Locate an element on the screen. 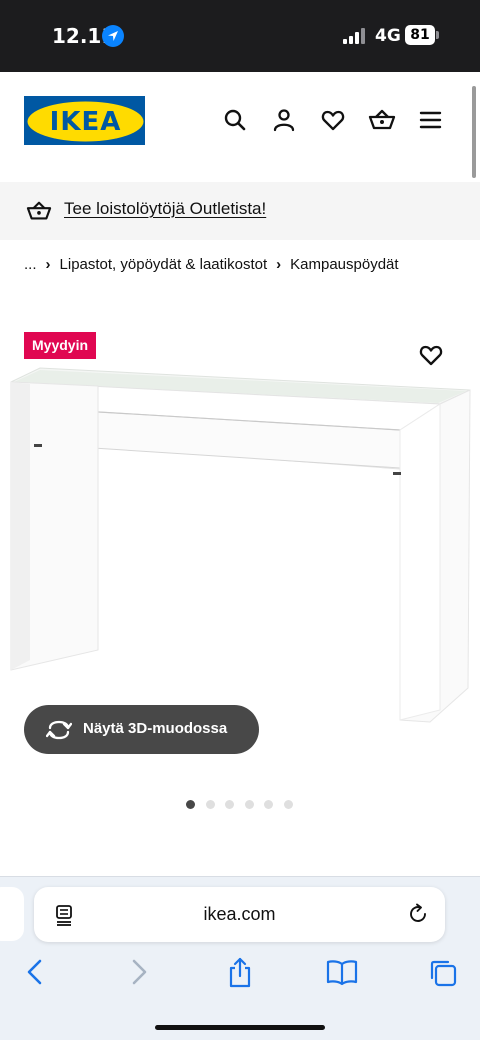 The image size is (480, 1040). cellular-signal-icon is located at coordinates (356, 36).